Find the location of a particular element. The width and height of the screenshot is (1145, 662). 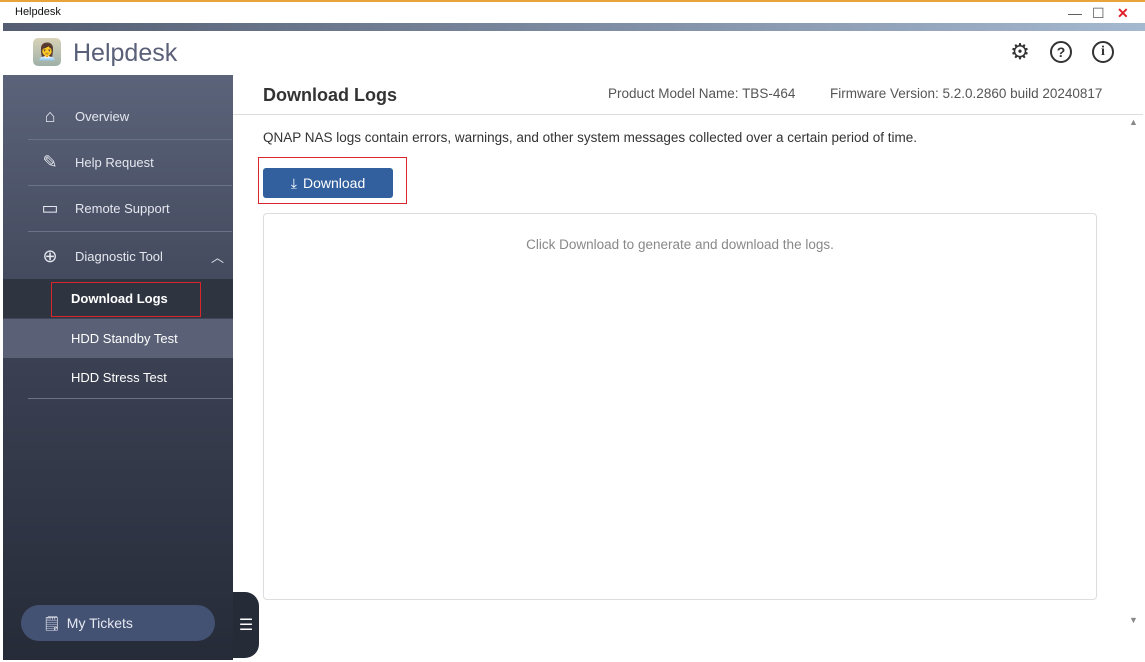

highlight-box is located at coordinates (126, 299).